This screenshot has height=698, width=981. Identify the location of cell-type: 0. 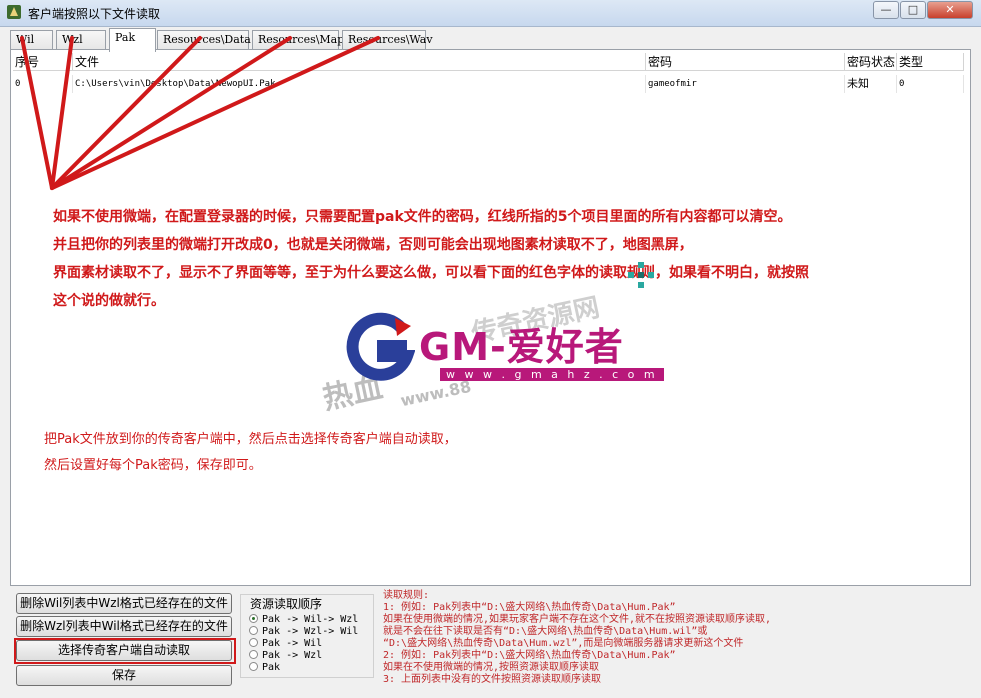
(930, 84).